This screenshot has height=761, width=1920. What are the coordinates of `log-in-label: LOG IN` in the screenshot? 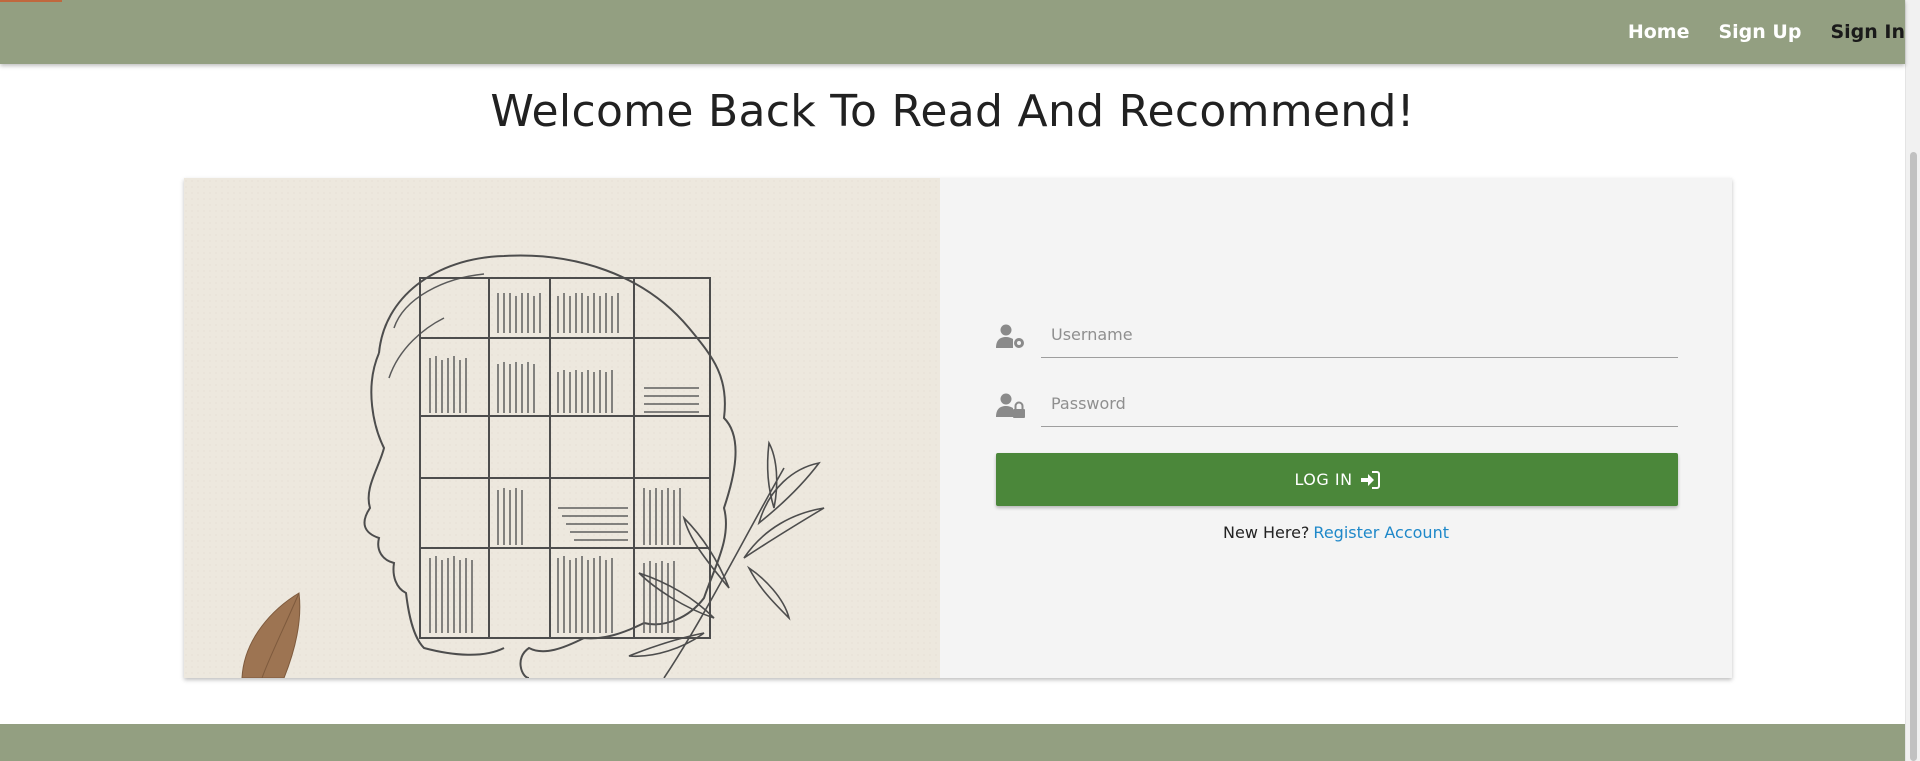 It's located at (1323, 479).